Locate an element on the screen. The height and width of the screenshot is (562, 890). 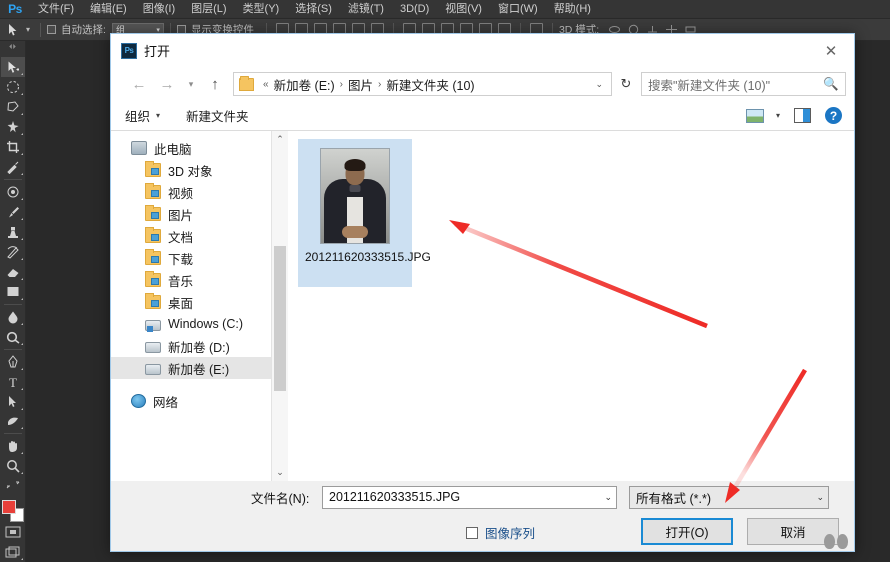
screen-mode-button is located at coordinates (13, 552).